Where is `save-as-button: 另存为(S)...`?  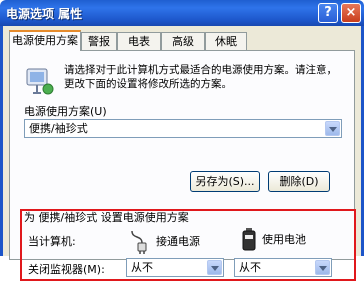
save-as-button: 另存为(S)... is located at coordinates (225, 181).